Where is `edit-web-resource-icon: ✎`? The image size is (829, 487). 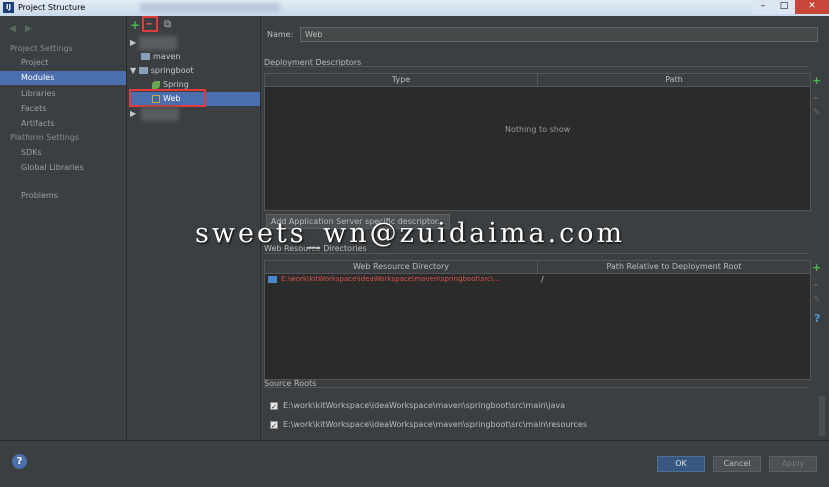 edit-web-resource-icon: ✎ is located at coordinates (817, 300).